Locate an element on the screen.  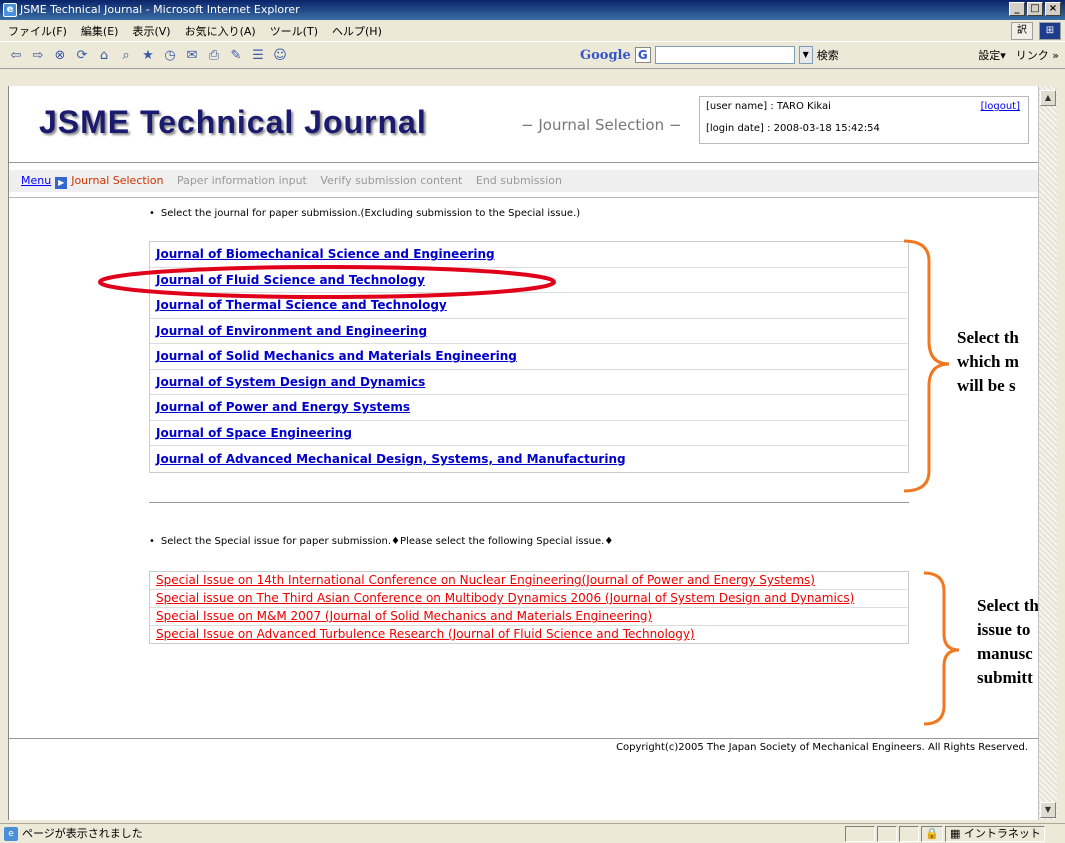
status-bar: e ページが表示されました 🔒 ▦ イントラネット is located at coordinates (532, 833).